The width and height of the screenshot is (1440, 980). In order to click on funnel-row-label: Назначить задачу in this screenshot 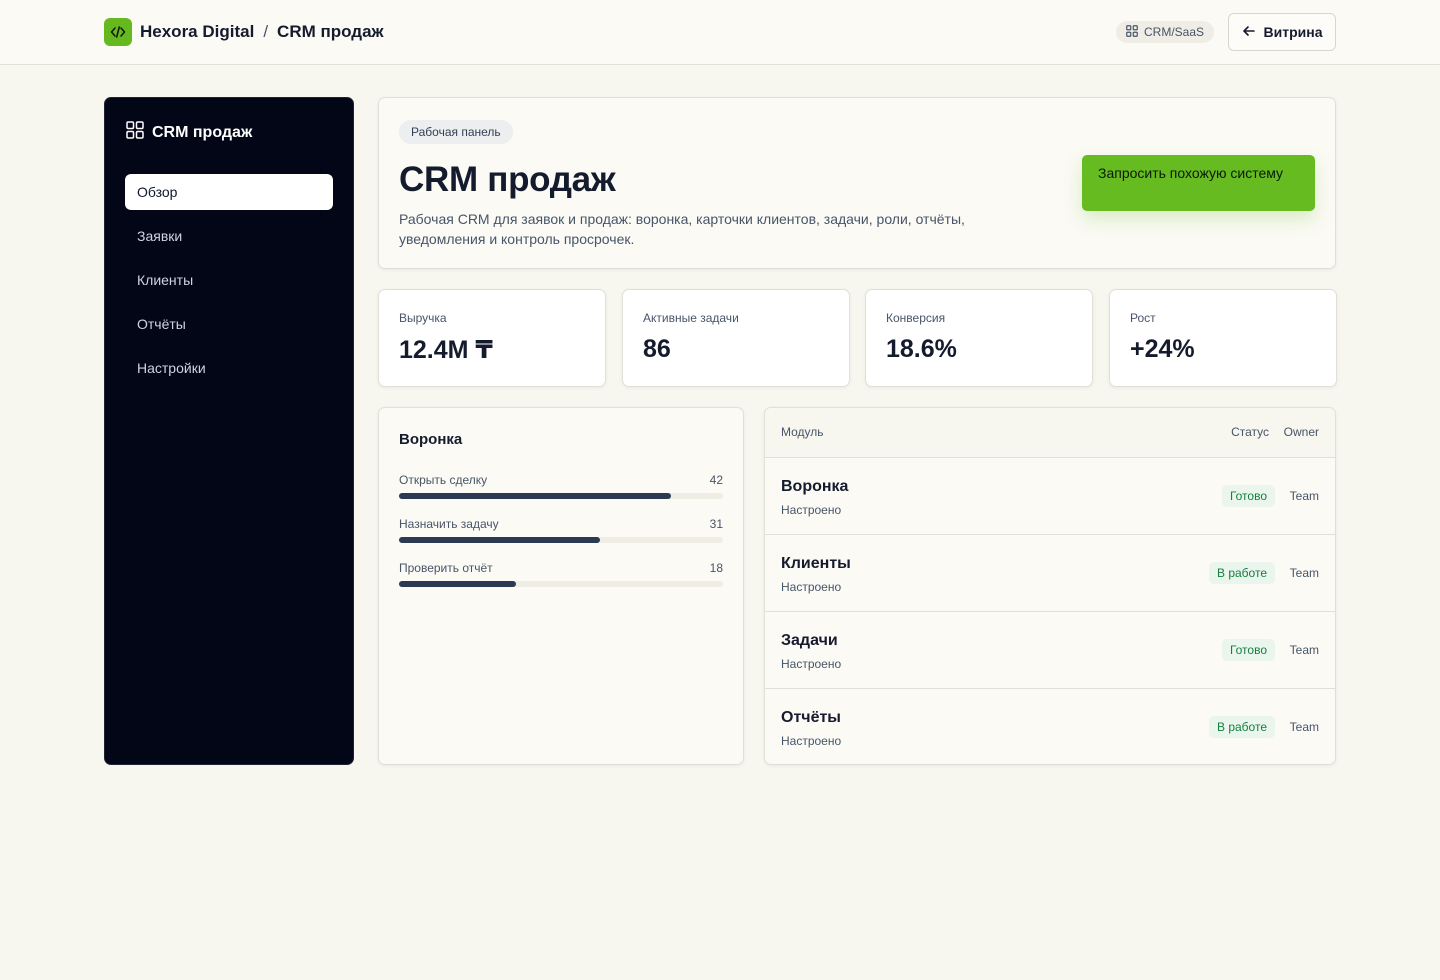, I will do `click(449, 524)`.